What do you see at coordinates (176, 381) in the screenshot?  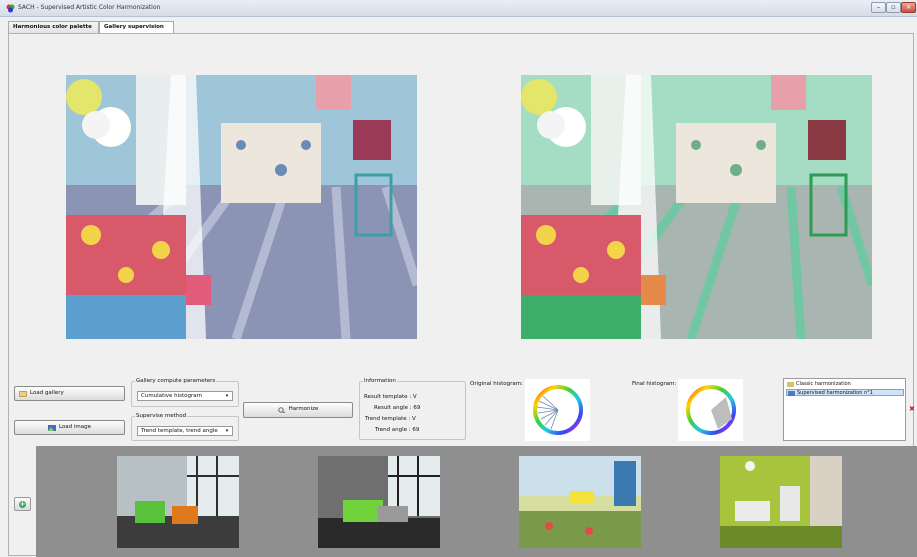 I see `gallery-compute-legend: Gallery compute parameters` at bounding box center [176, 381].